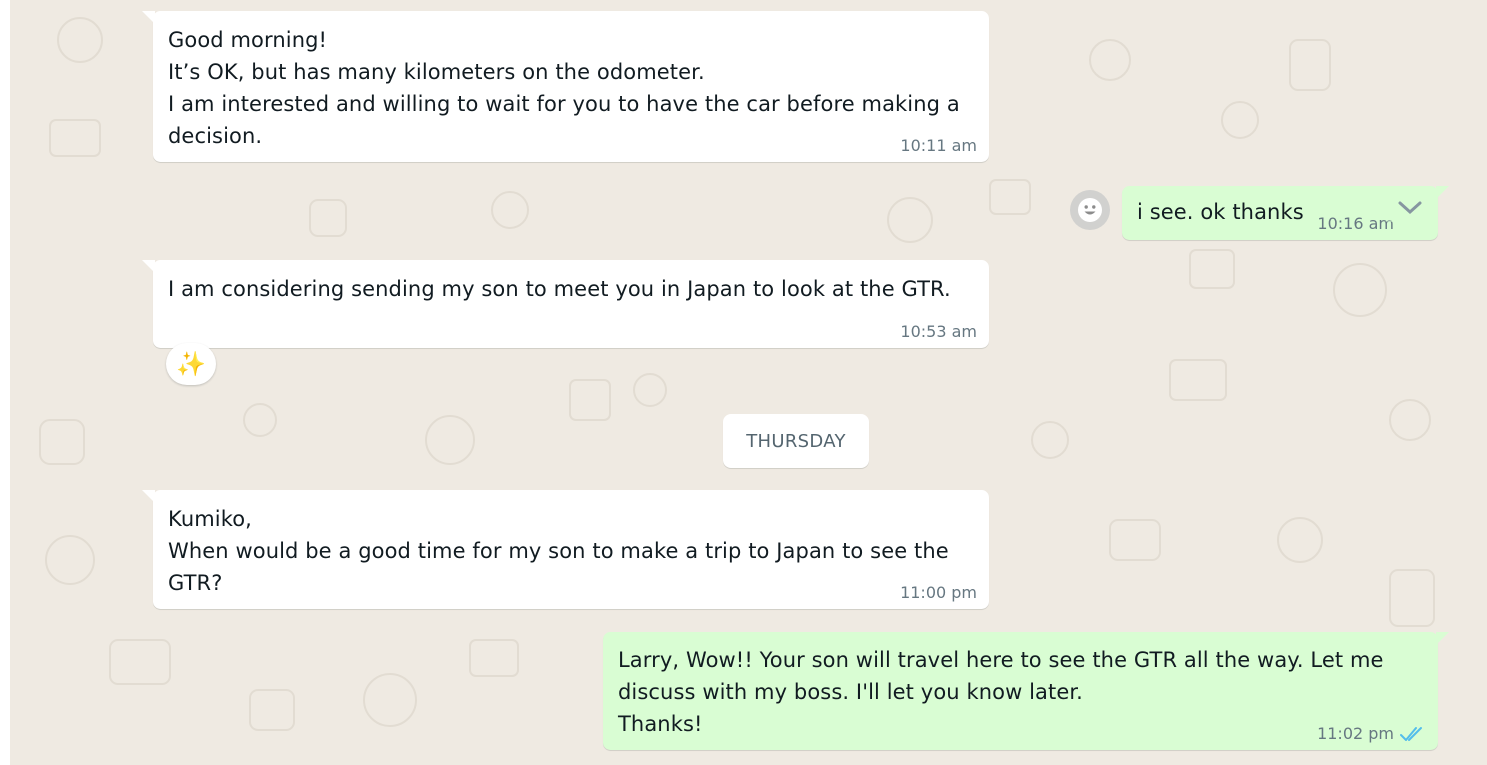 The image size is (1487, 765). I want to click on emoji-react-button, so click(1090, 210).